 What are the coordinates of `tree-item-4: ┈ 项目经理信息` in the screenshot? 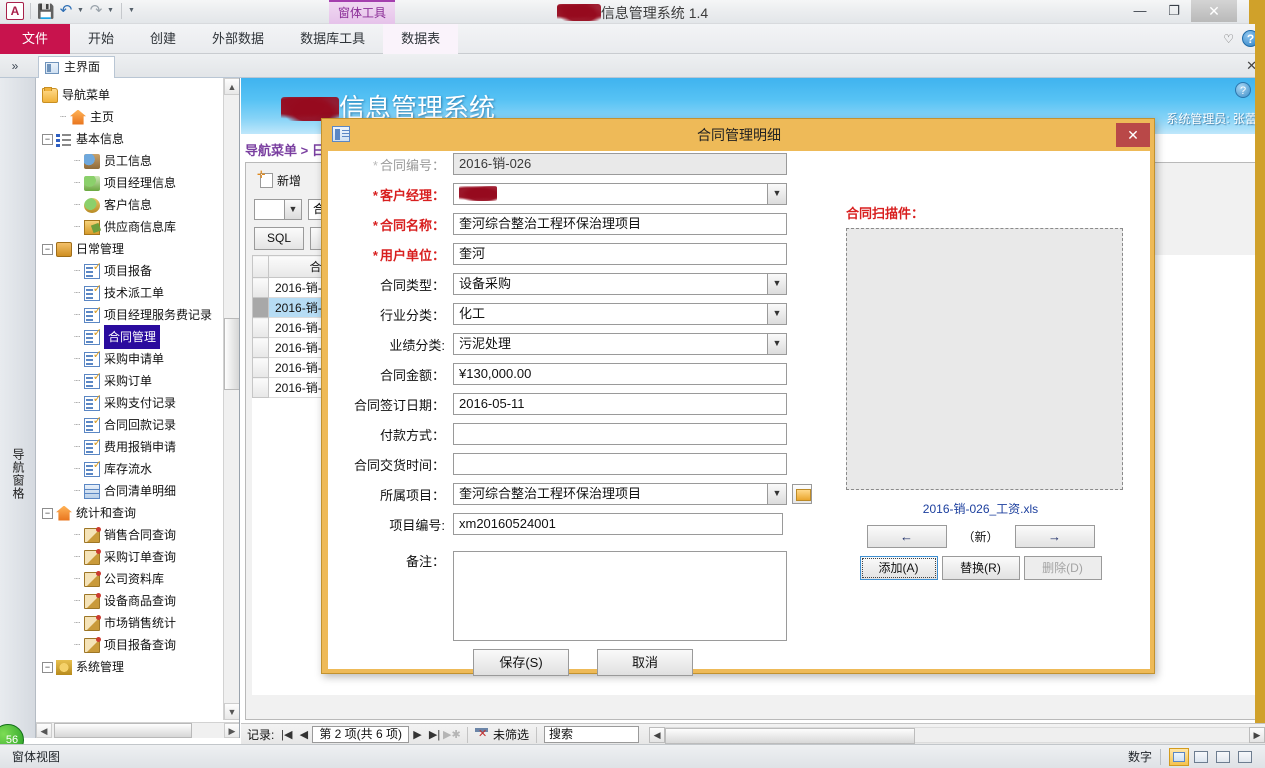 It's located at (132, 183).